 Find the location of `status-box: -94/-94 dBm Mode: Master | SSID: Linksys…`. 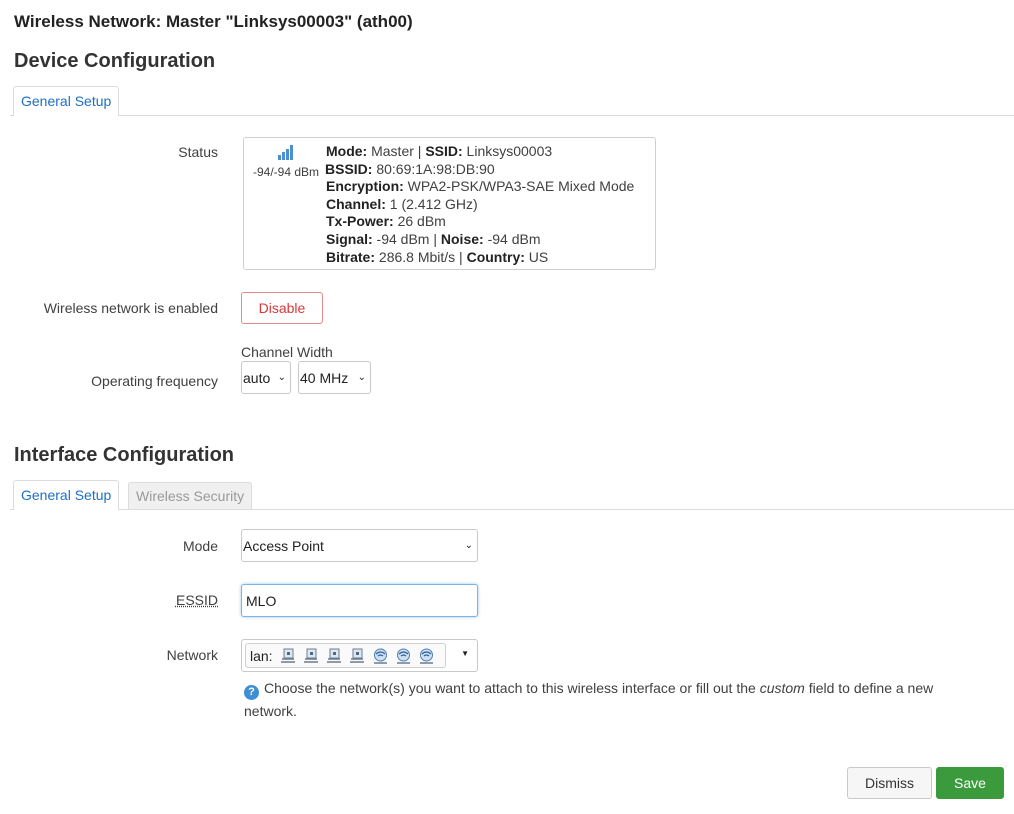

status-box: -94/-94 dBm Mode: Master | SSID: Linksys… is located at coordinates (449, 203).